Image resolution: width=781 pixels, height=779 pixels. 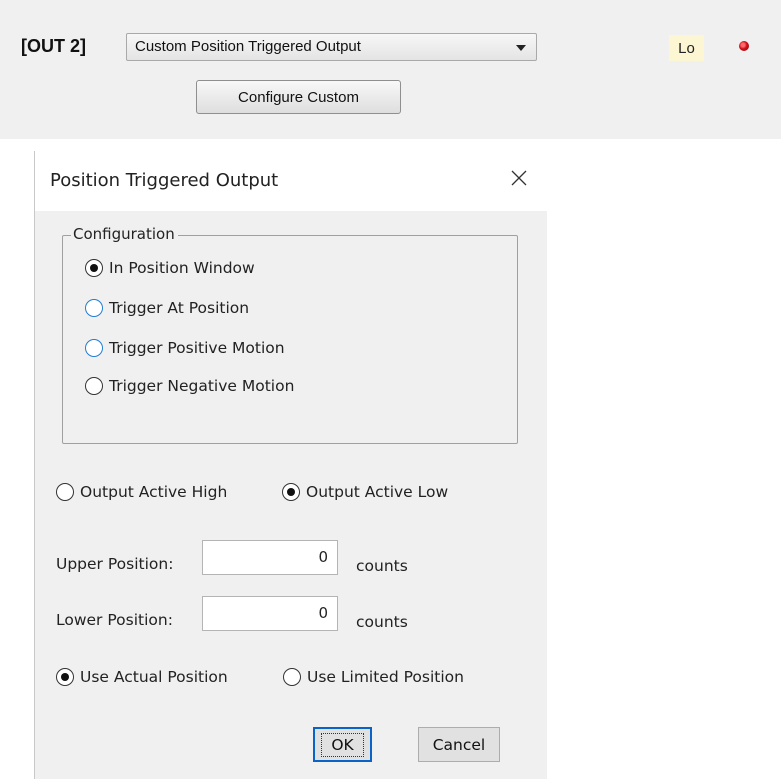 What do you see at coordinates (377, 492) in the screenshot?
I see `output-active-low-label: Output Active Low` at bounding box center [377, 492].